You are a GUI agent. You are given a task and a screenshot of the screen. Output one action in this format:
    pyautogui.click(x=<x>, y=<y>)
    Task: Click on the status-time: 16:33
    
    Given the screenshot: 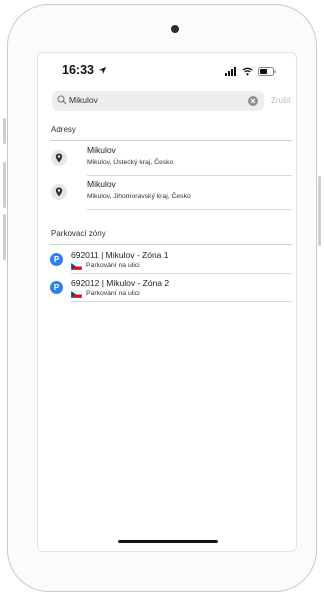 What is the action you would take?
    pyautogui.click(x=84, y=70)
    